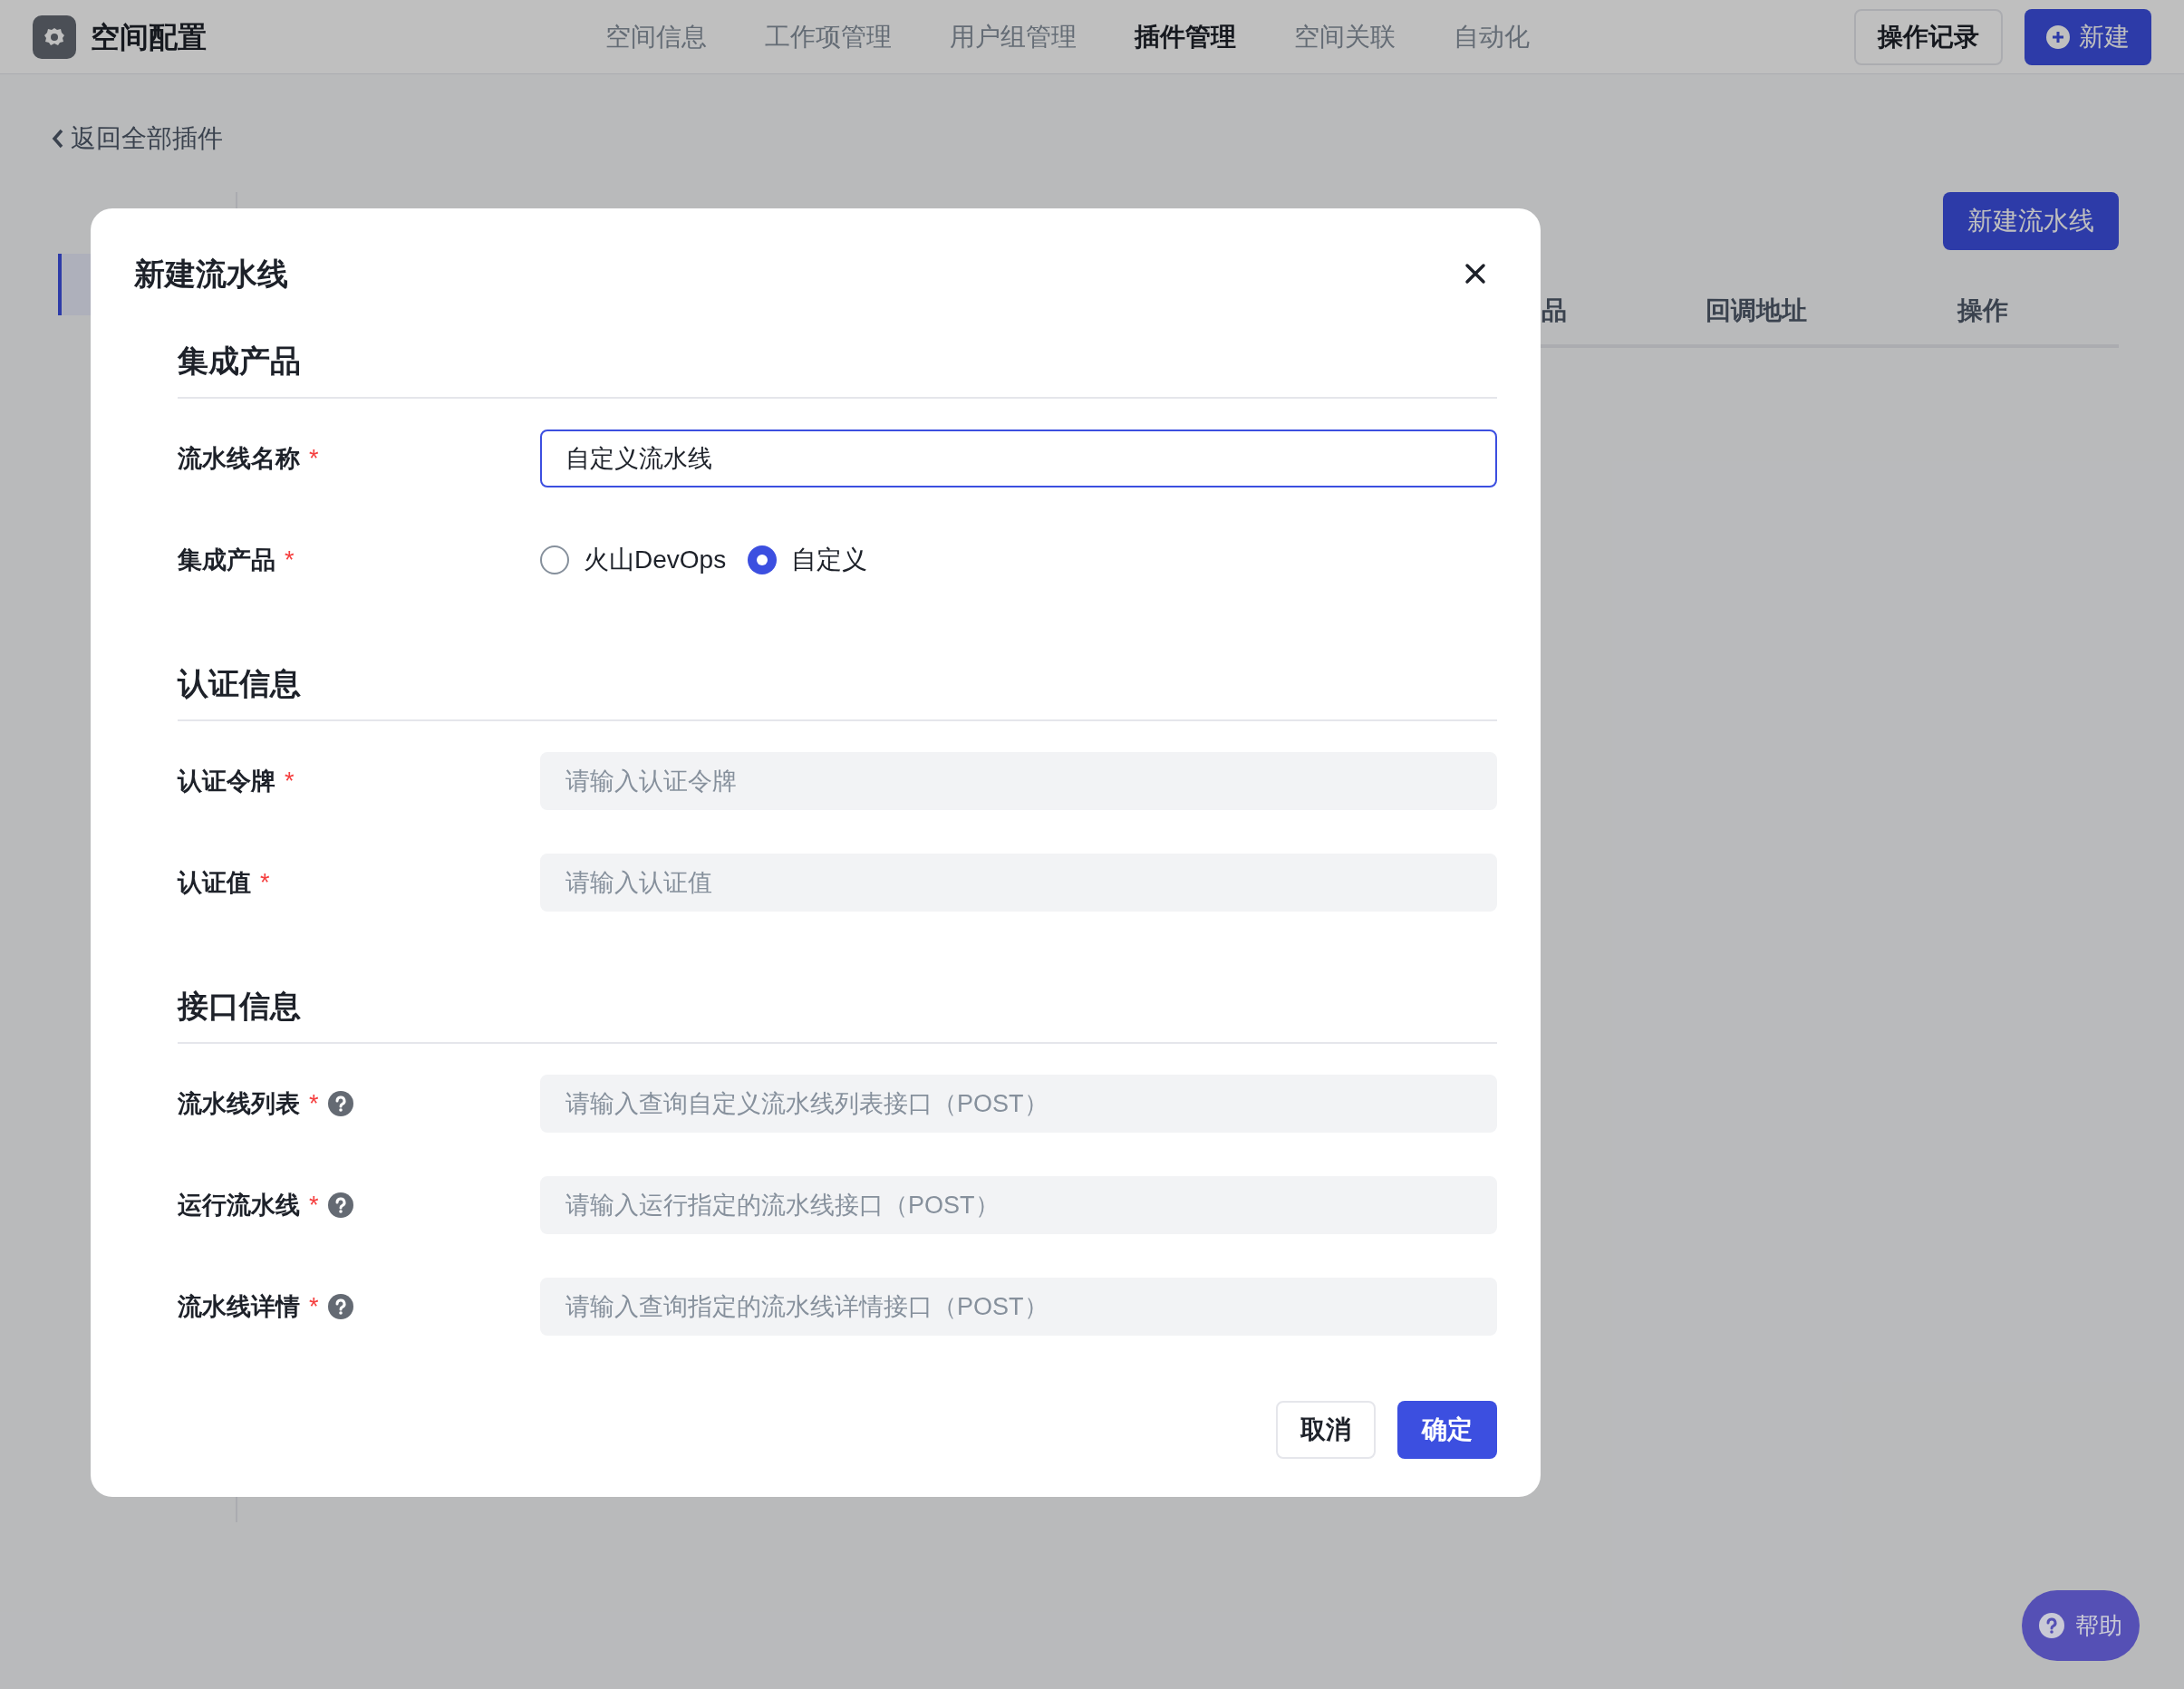 The width and height of the screenshot is (2184, 1689). What do you see at coordinates (1326, 1430) in the screenshot?
I see `cancel-button: 取消` at bounding box center [1326, 1430].